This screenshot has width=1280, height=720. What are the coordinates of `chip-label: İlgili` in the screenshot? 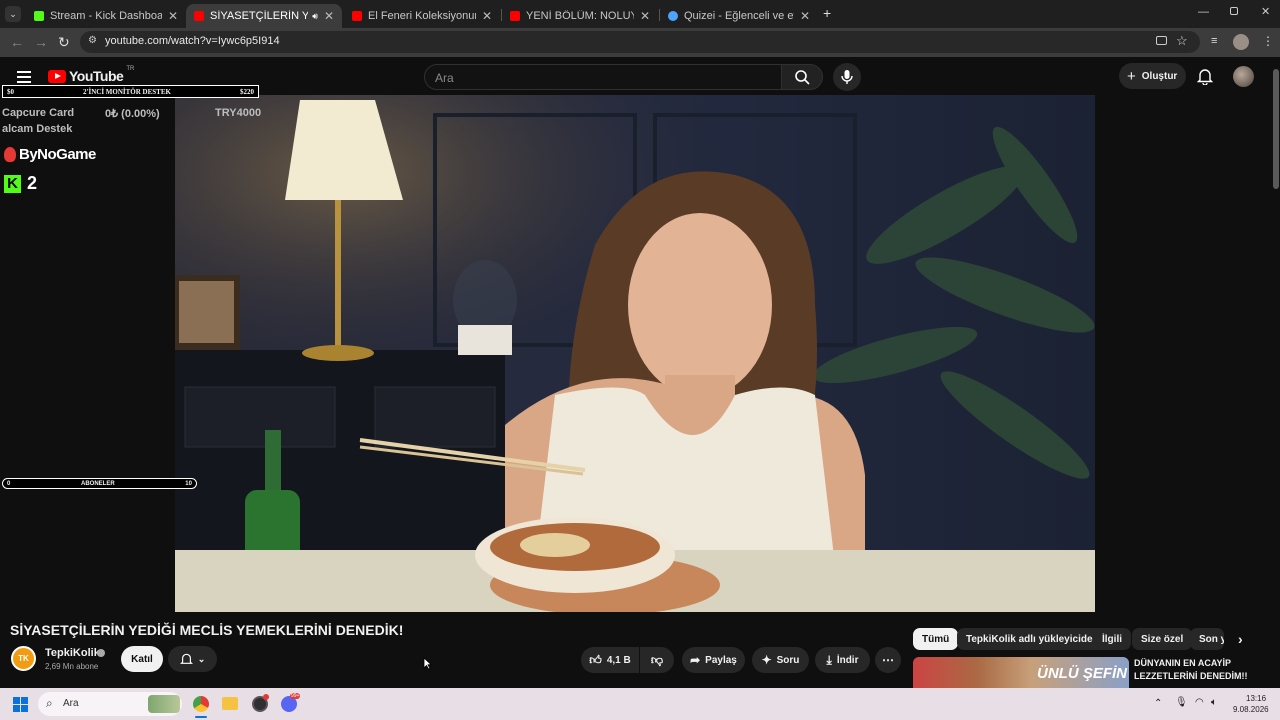 It's located at (1112, 639).